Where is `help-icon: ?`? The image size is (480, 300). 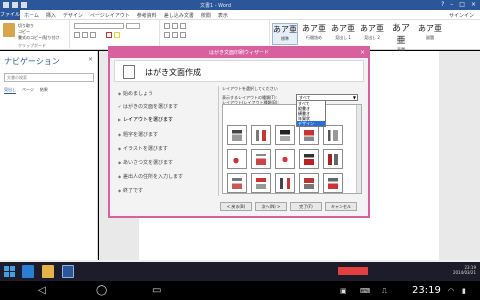
help-icon: ? is located at coordinates (442, 4).